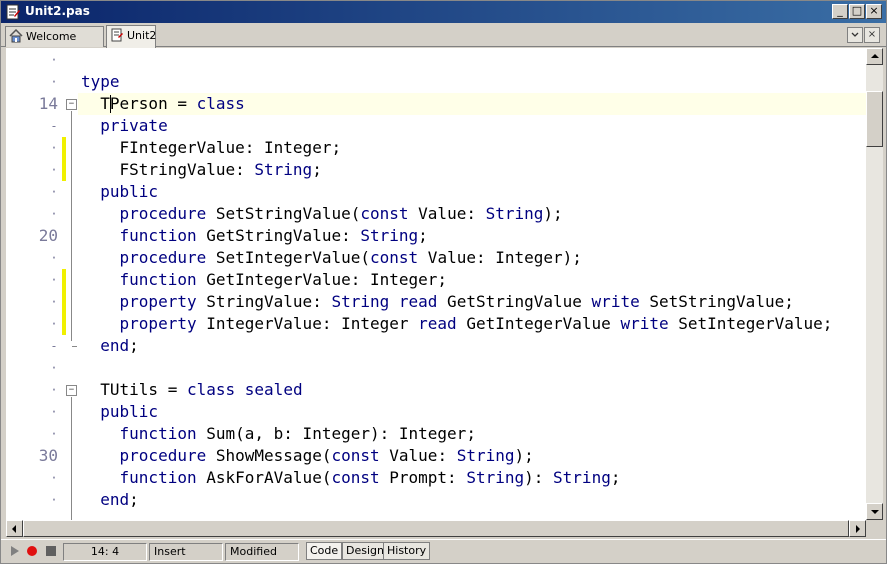  What do you see at coordinates (278, 434) in the screenshot?
I see `code-line: function Sum(a, b: Integer): Integer;` at bounding box center [278, 434].